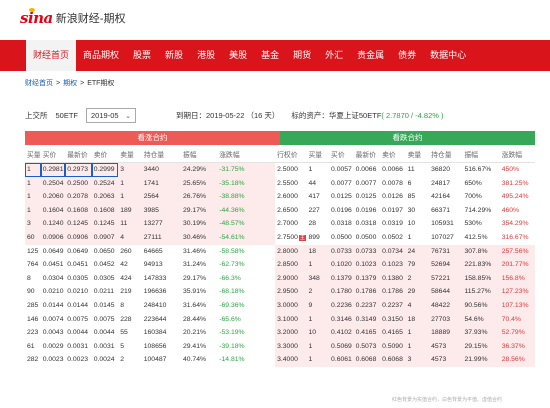 This screenshot has height=408, width=550. Describe the element at coordinates (53, 183) in the screenshot. I see `call-cell: 0.2504` at that location.